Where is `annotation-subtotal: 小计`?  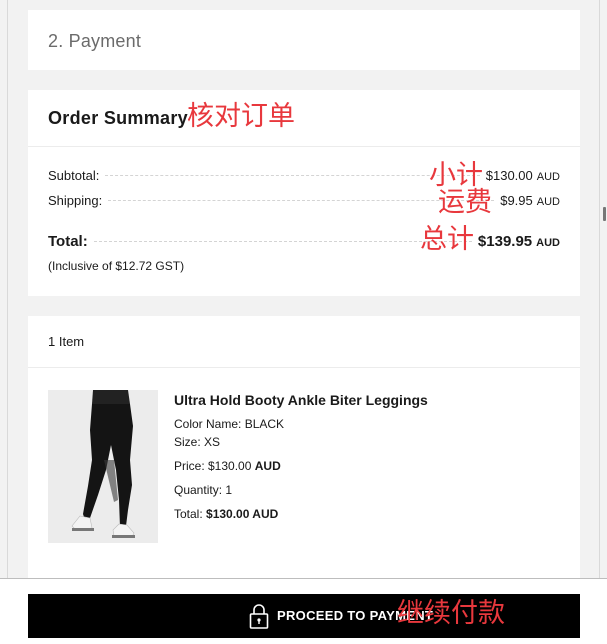
annotation-subtotal: 小计 is located at coordinates (456, 175).